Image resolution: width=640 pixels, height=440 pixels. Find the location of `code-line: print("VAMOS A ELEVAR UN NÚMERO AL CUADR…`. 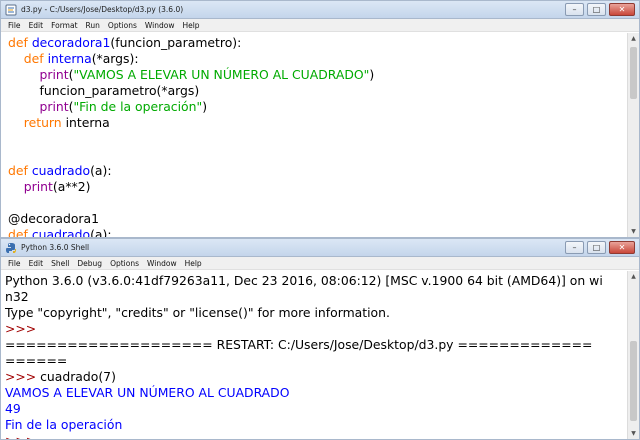

code-line: print("VAMOS A ELEVAR UN NÚMERO AL CUADR… is located at coordinates (317, 75).